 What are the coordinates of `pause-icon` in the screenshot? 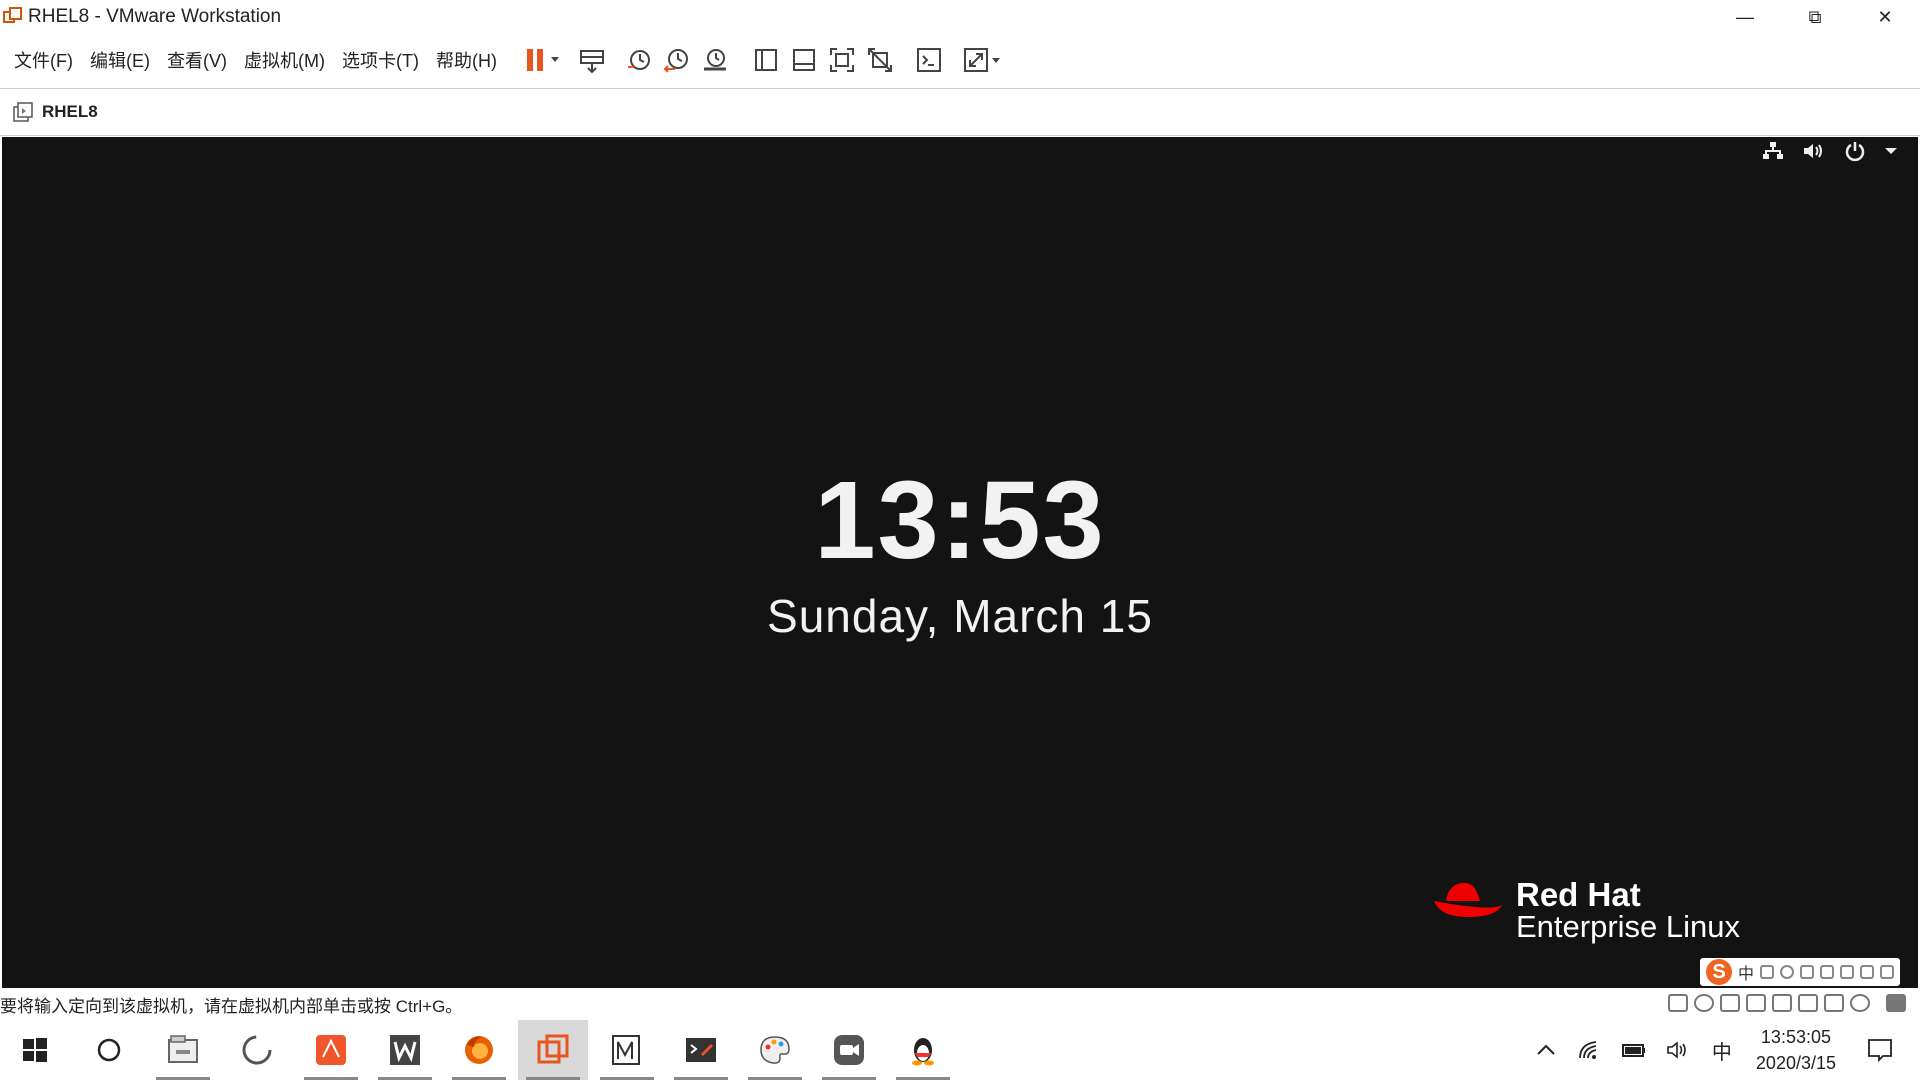 It's located at (543, 60).